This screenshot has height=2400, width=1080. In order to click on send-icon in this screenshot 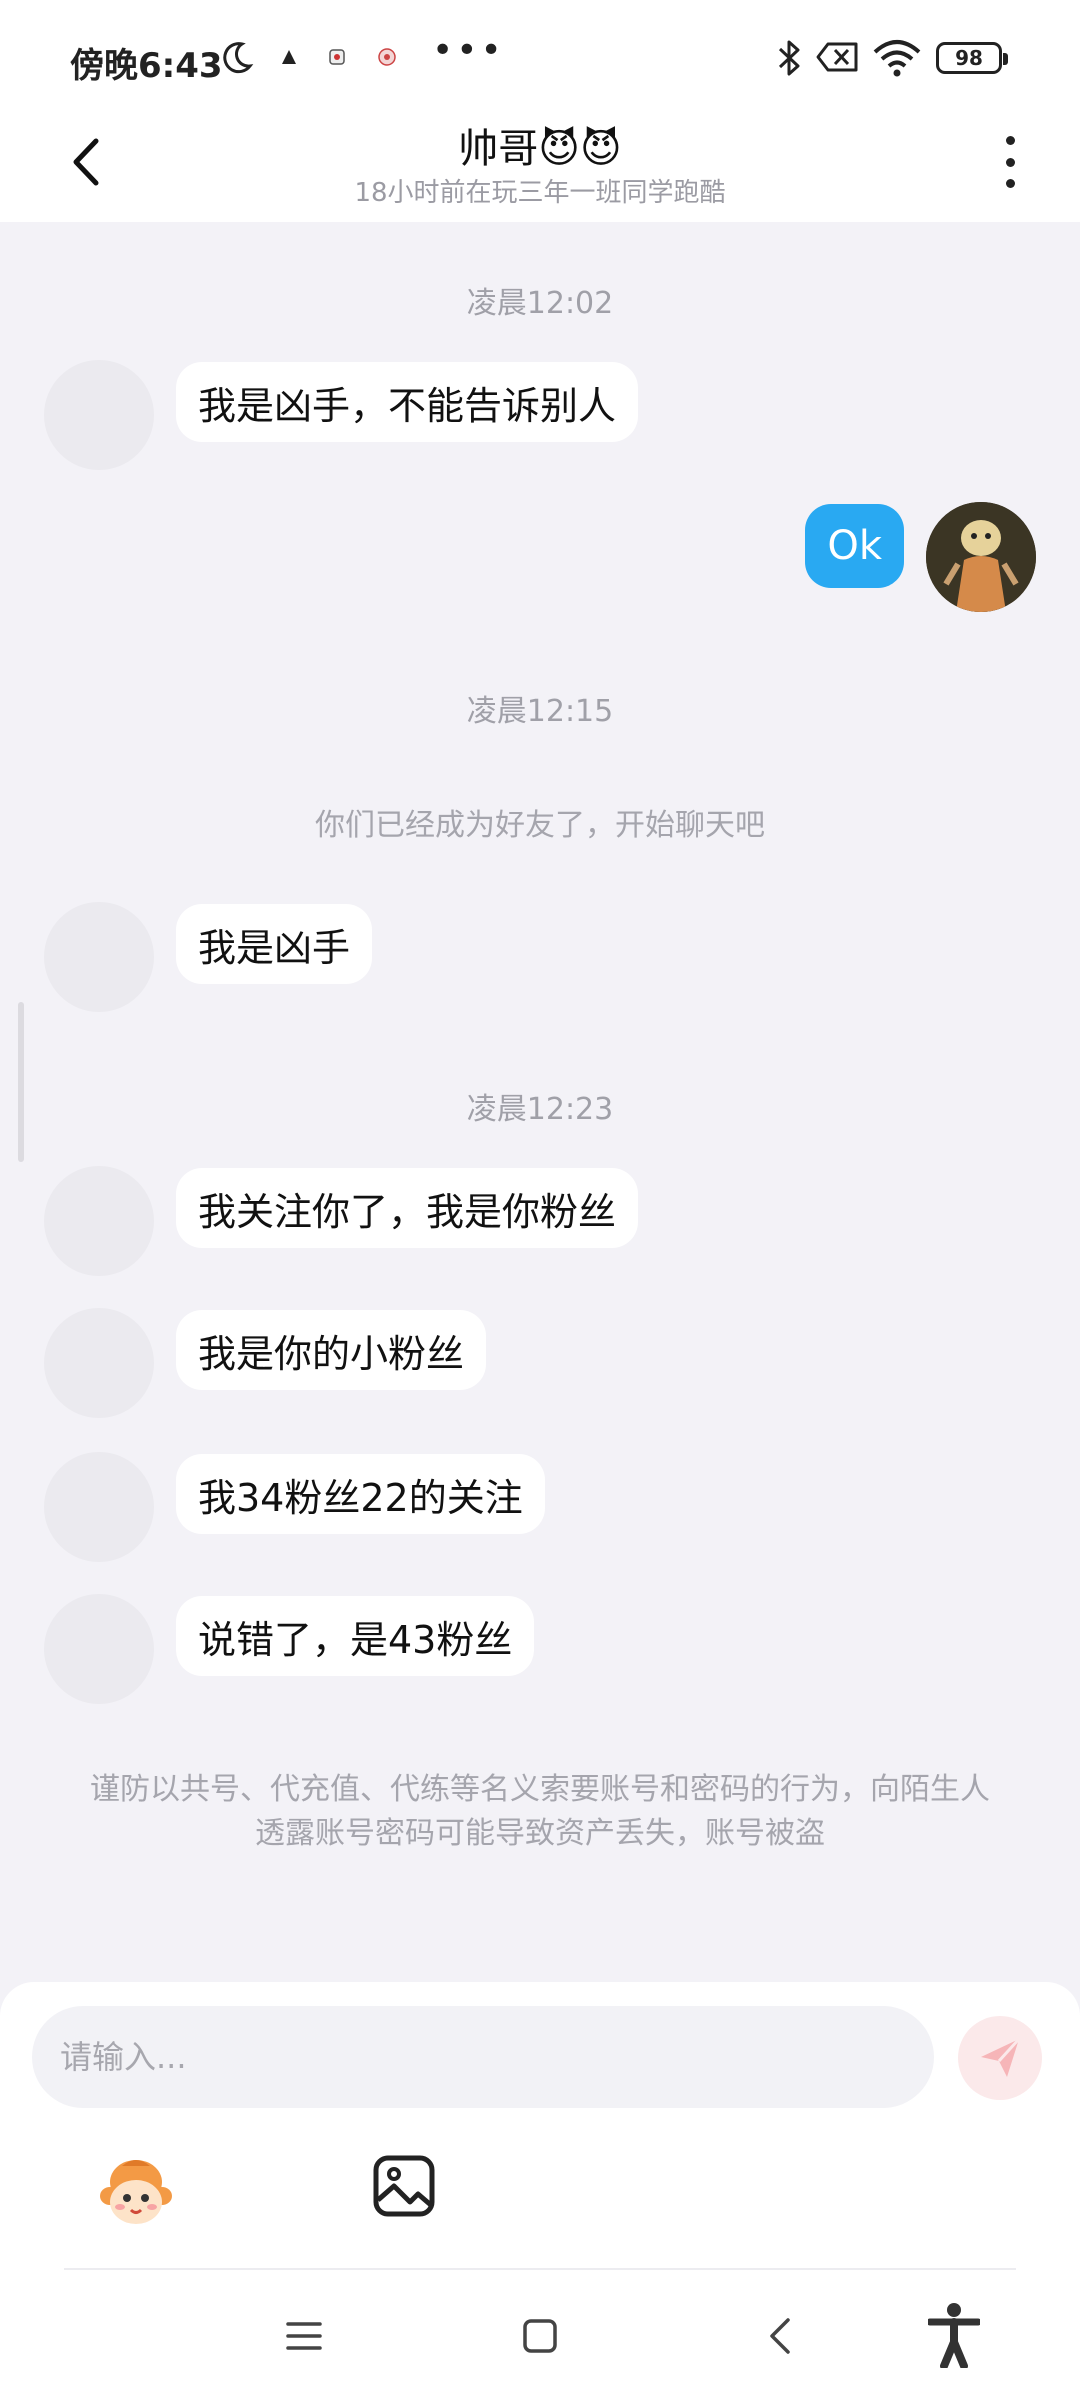, I will do `click(1001, 2057)`.